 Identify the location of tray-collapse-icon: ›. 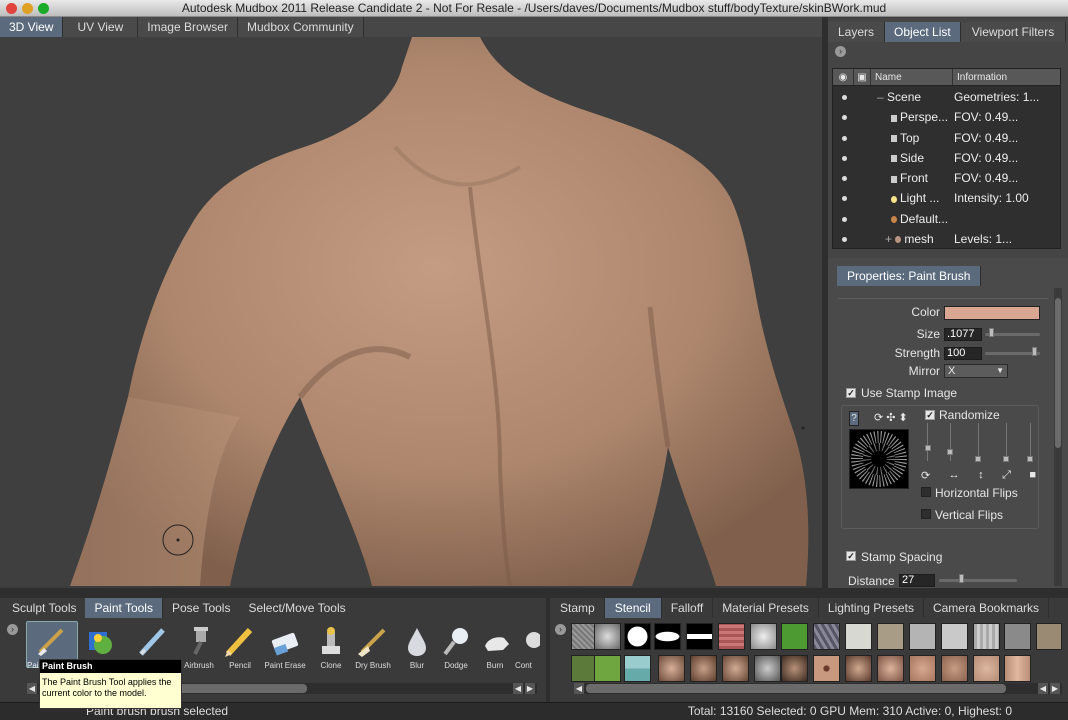
(12, 629).